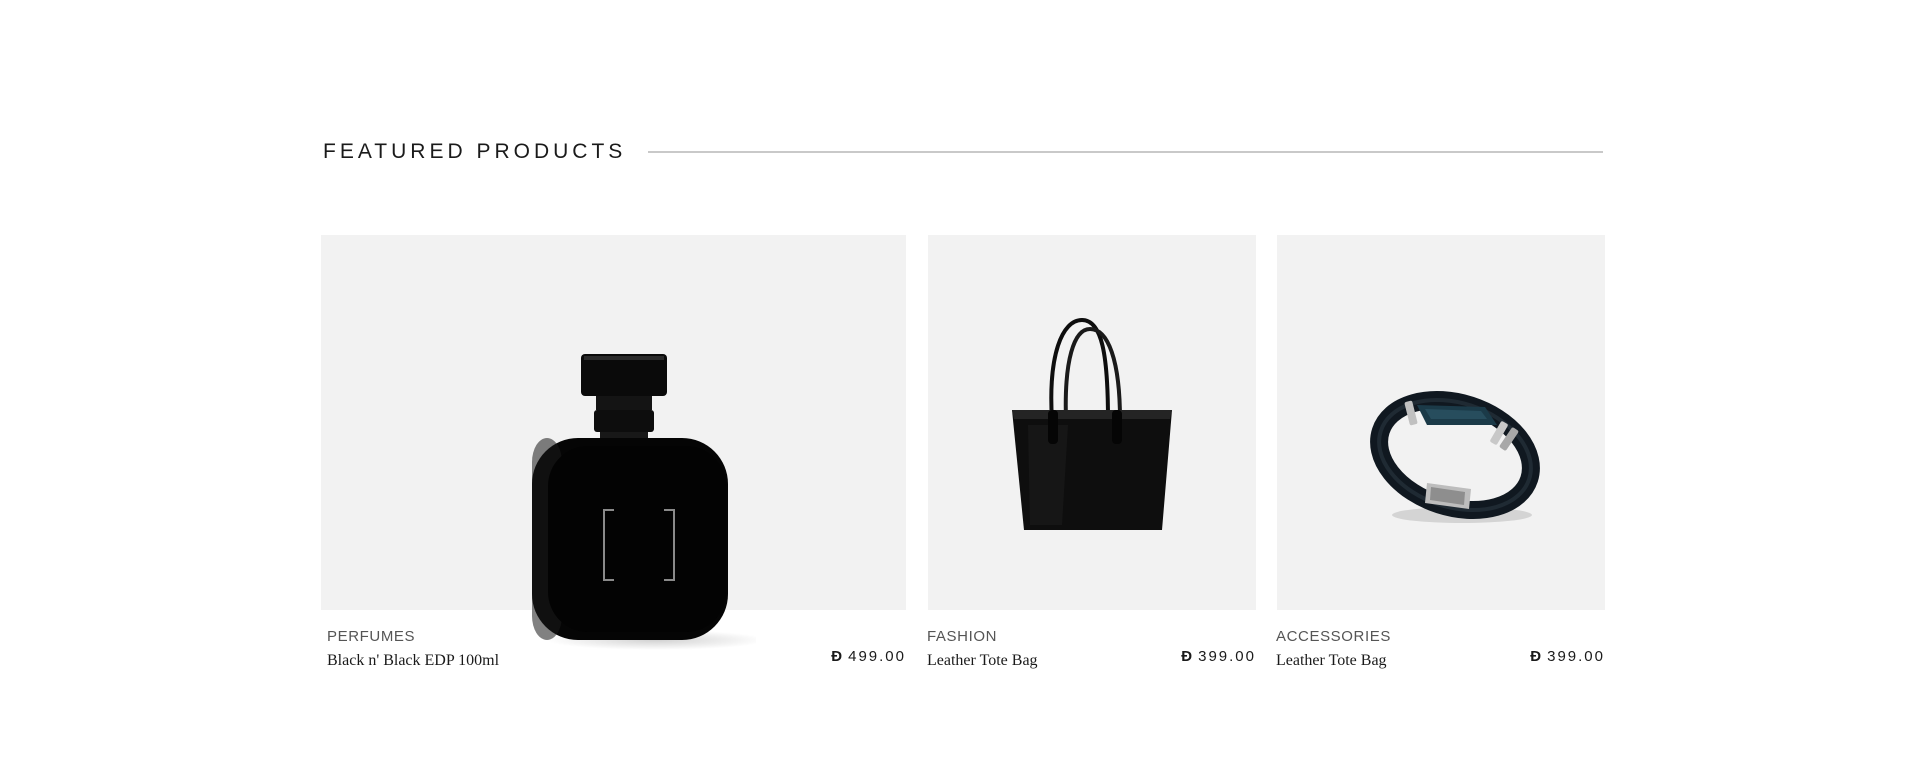 The image size is (1920, 760). What do you see at coordinates (1091, 640) in the screenshot?
I see `product-meta: FASHION Leather Tote Bag Đ 399.00` at bounding box center [1091, 640].